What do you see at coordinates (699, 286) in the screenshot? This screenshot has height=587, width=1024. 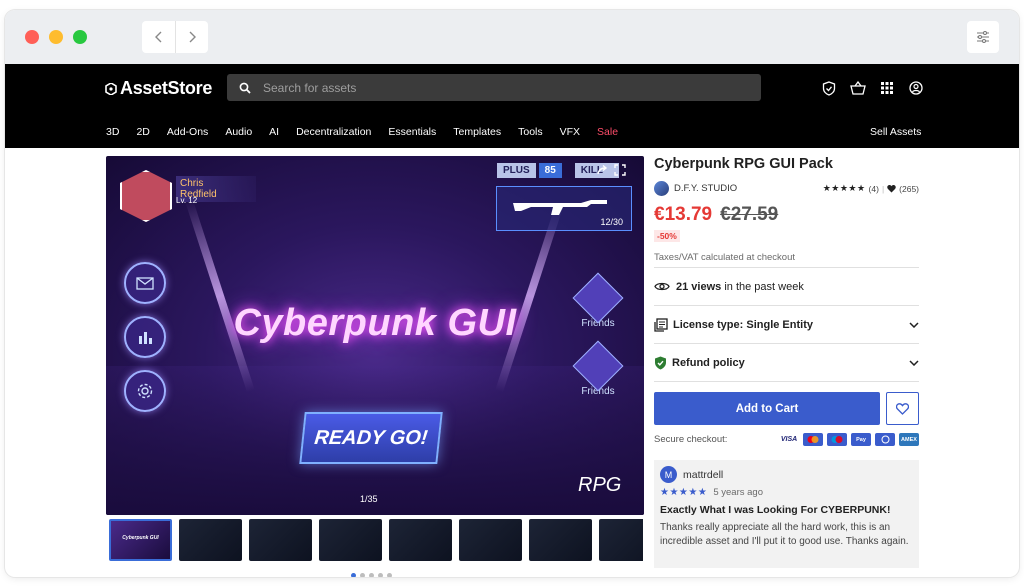 I see `views-count: 21 views` at bounding box center [699, 286].